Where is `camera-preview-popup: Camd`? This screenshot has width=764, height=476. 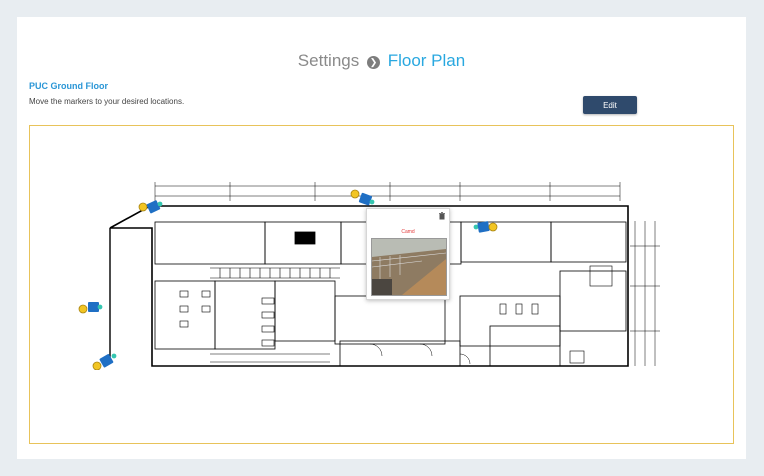
camera-preview-popup: Camd is located at coordinates (408, 254).